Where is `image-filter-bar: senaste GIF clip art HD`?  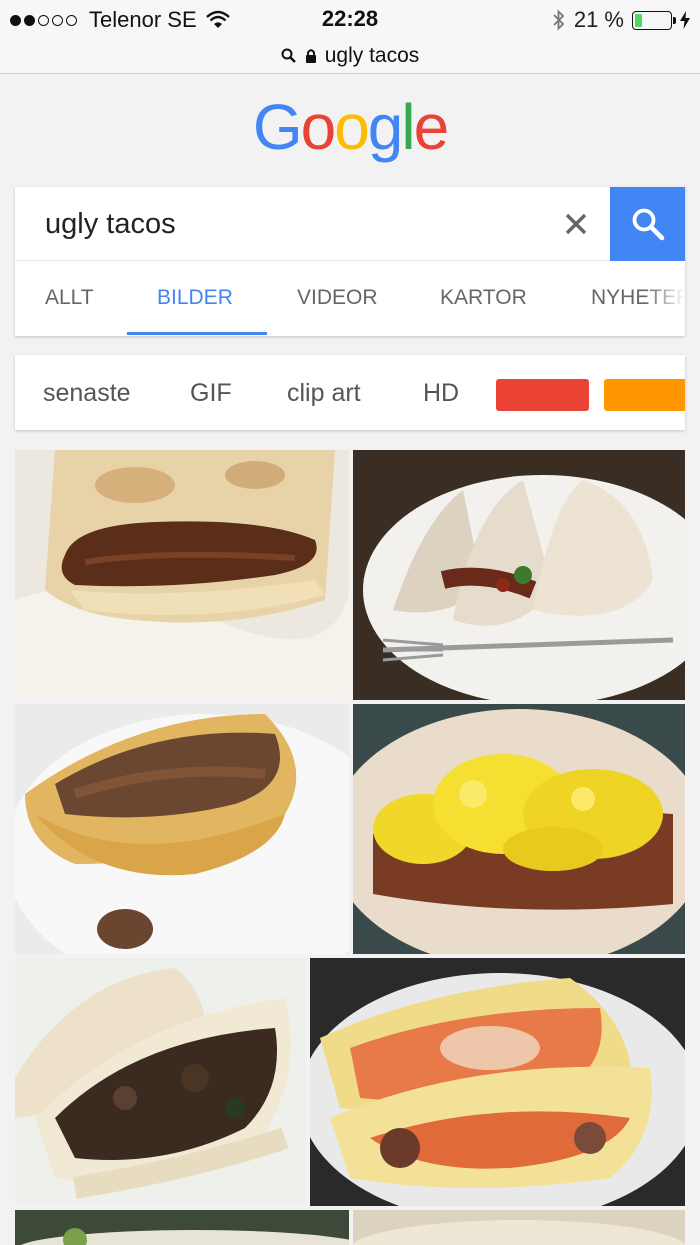
image-filter-bar: senaste GIF clip art HD is located at coordinates (350, 392).